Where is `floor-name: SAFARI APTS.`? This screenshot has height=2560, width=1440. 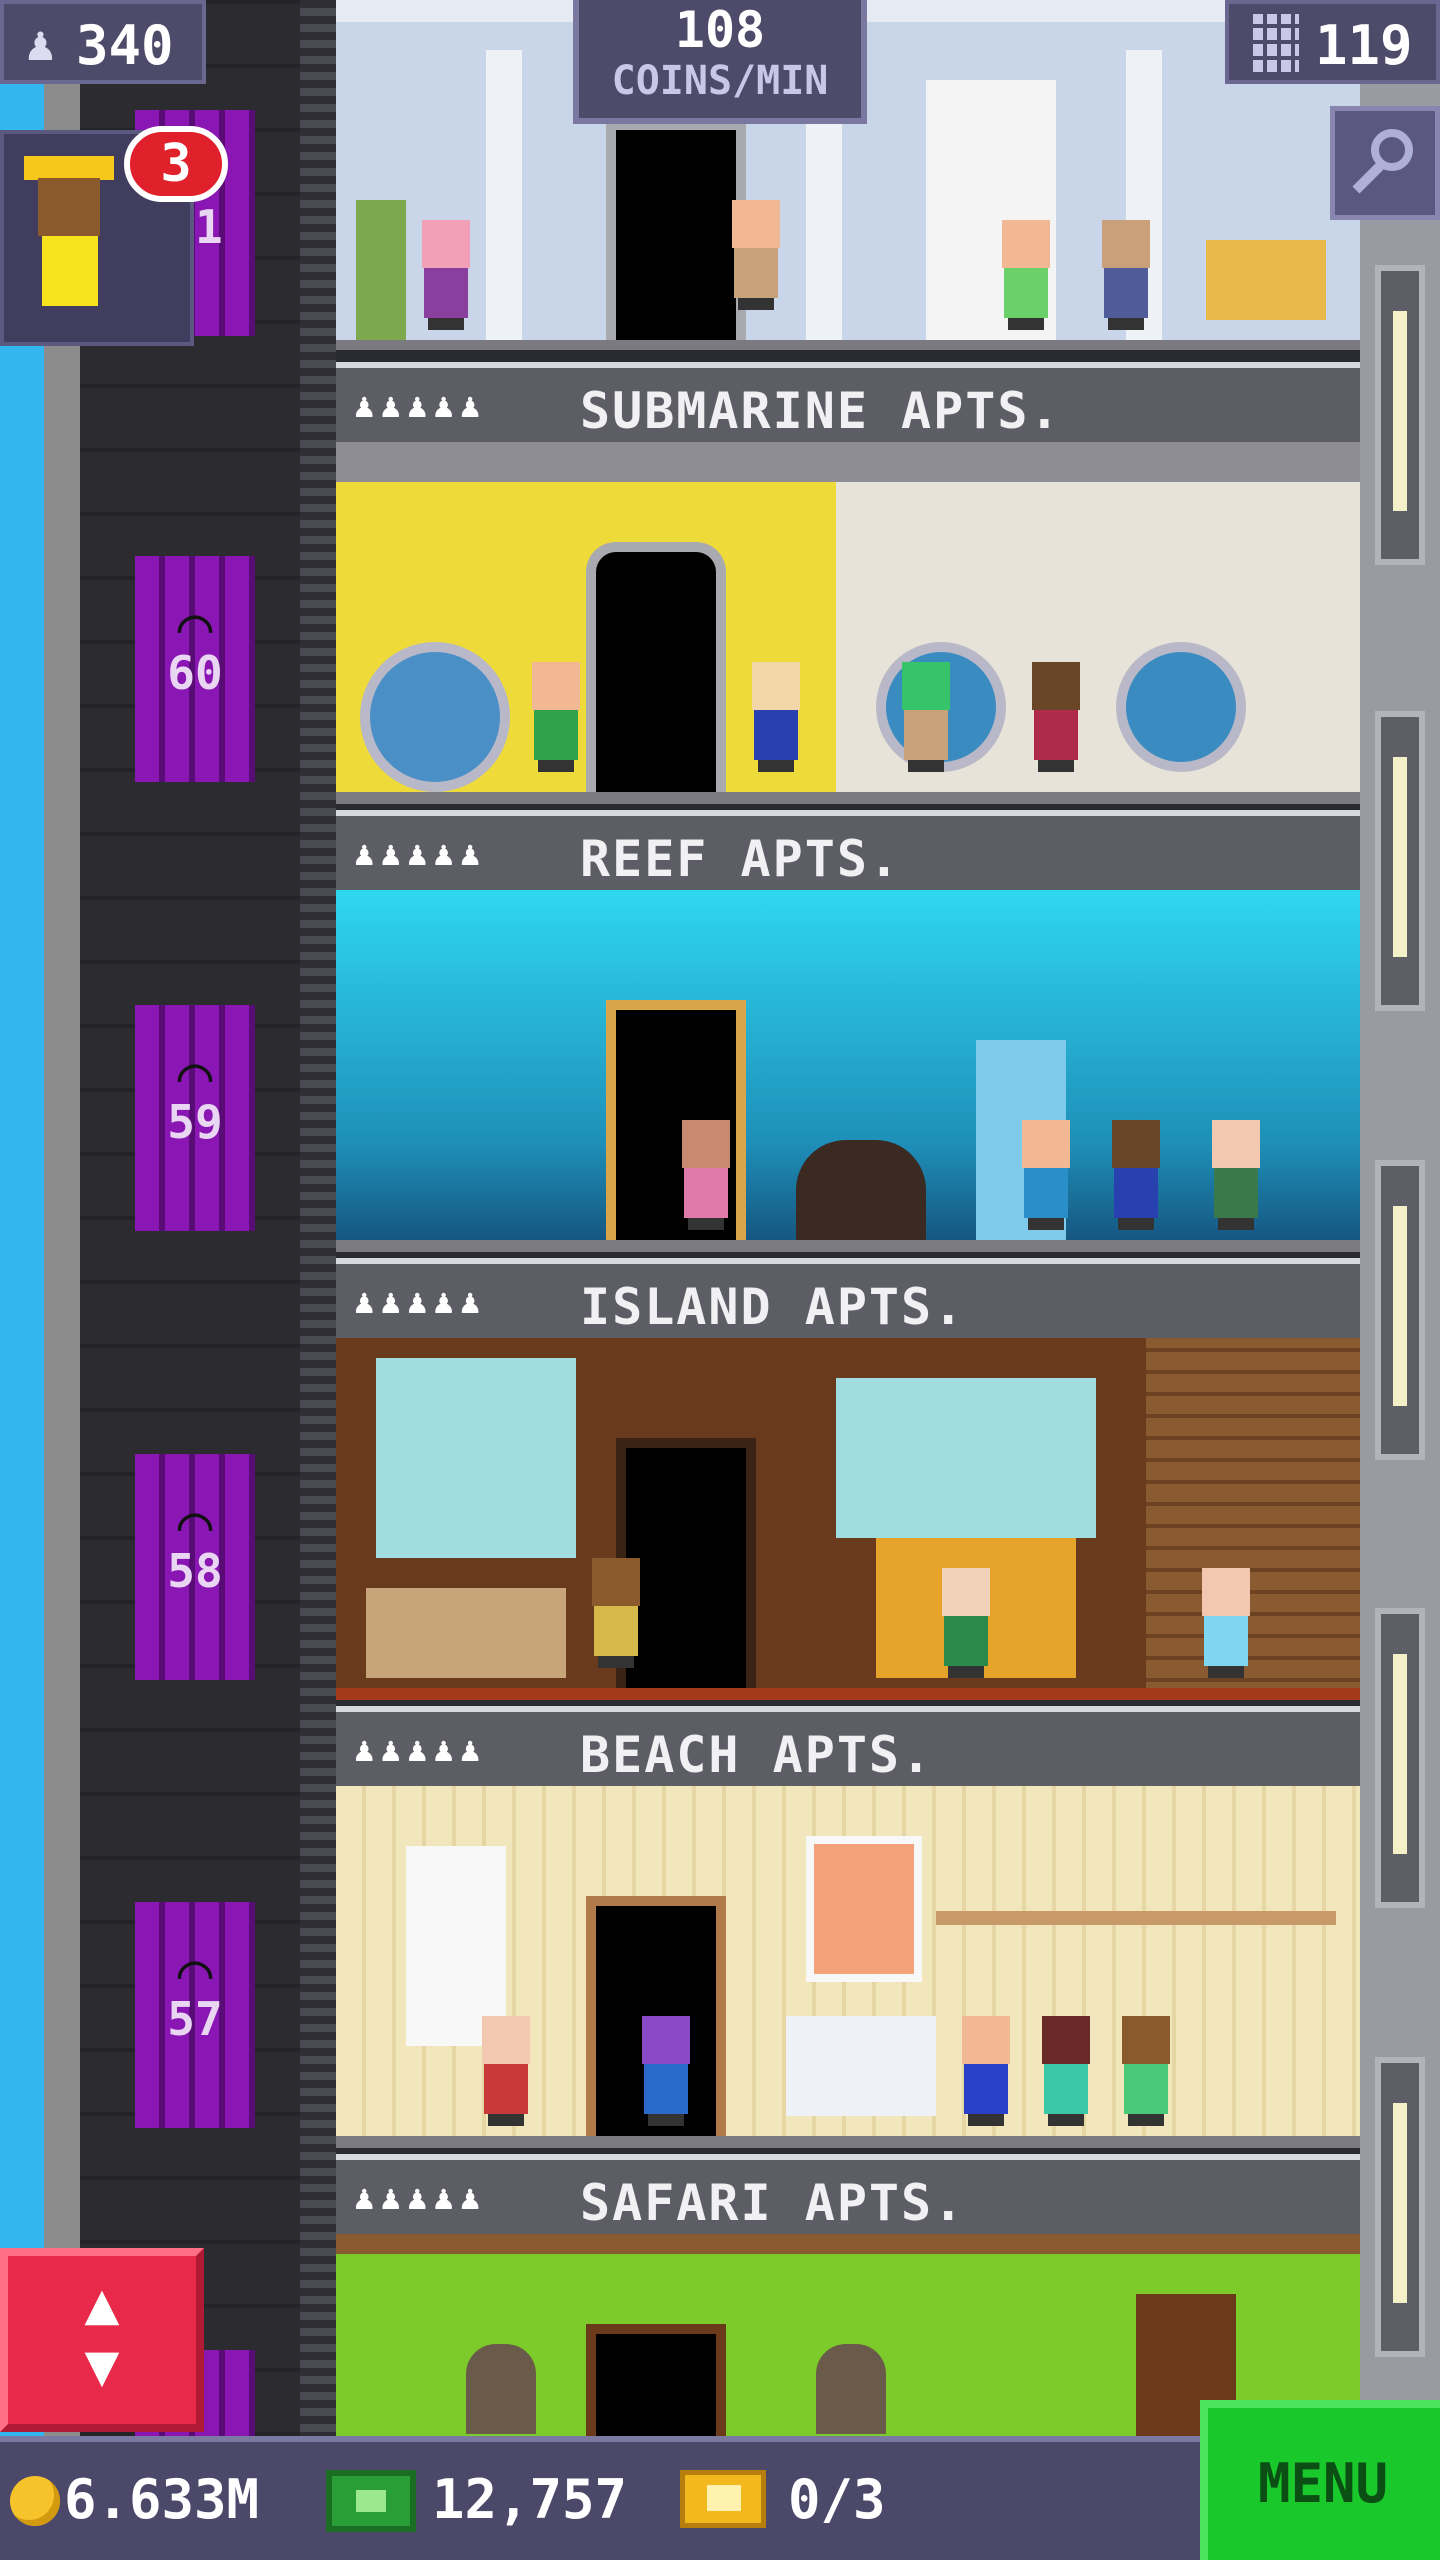
floor-name: SAFARI APTS. is located at coordinates (773, 2203).